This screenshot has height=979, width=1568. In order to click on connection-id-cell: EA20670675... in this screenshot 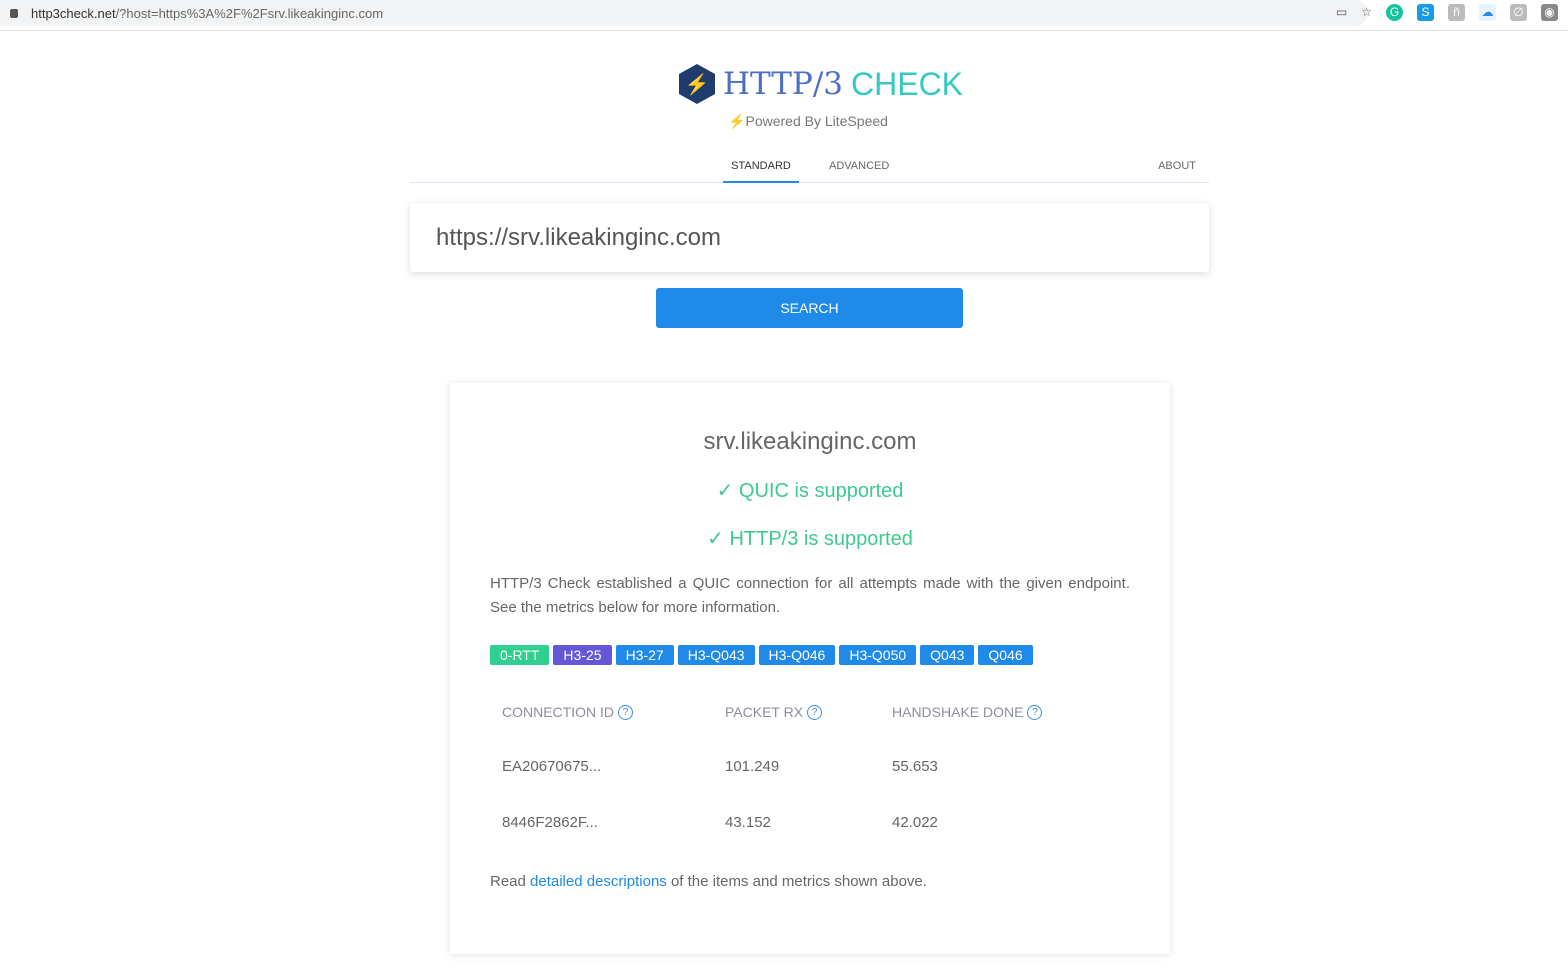, I will do `click(552, 766)`.